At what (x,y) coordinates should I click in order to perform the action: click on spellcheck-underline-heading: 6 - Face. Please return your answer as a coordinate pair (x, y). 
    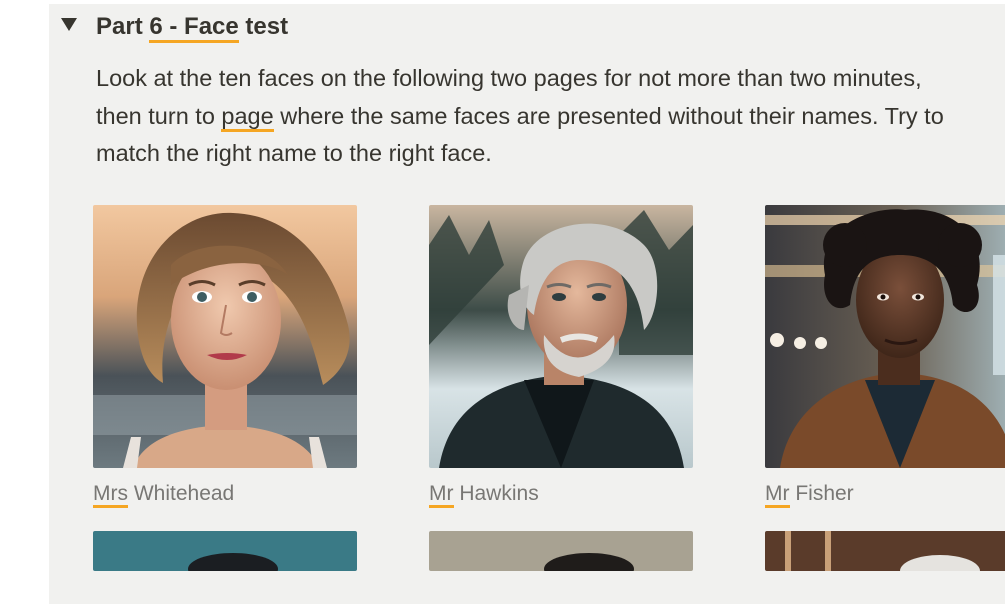
    Looking at the image, I should click on (194, 28).